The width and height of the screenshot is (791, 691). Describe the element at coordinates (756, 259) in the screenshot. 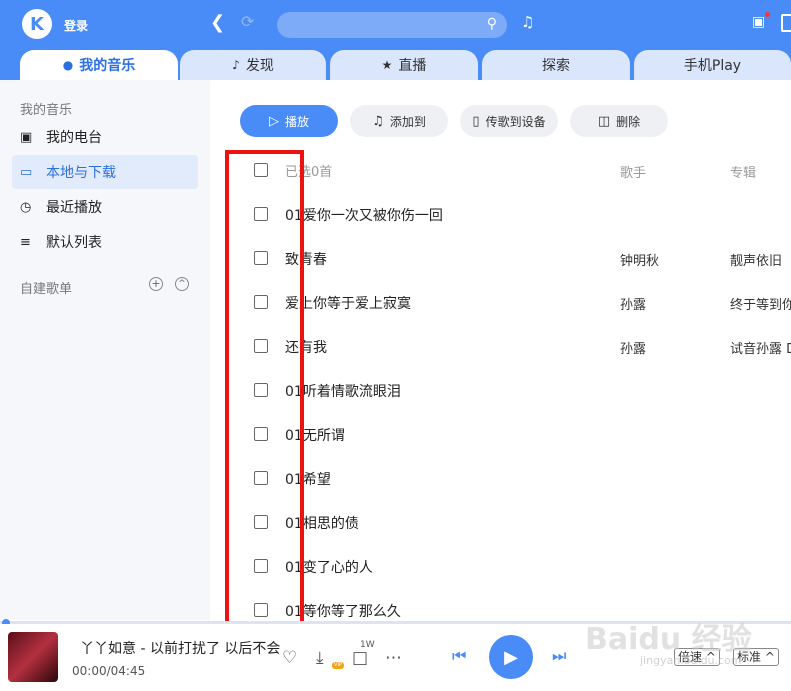

I see `song-album: 靓声依旧` at that location.